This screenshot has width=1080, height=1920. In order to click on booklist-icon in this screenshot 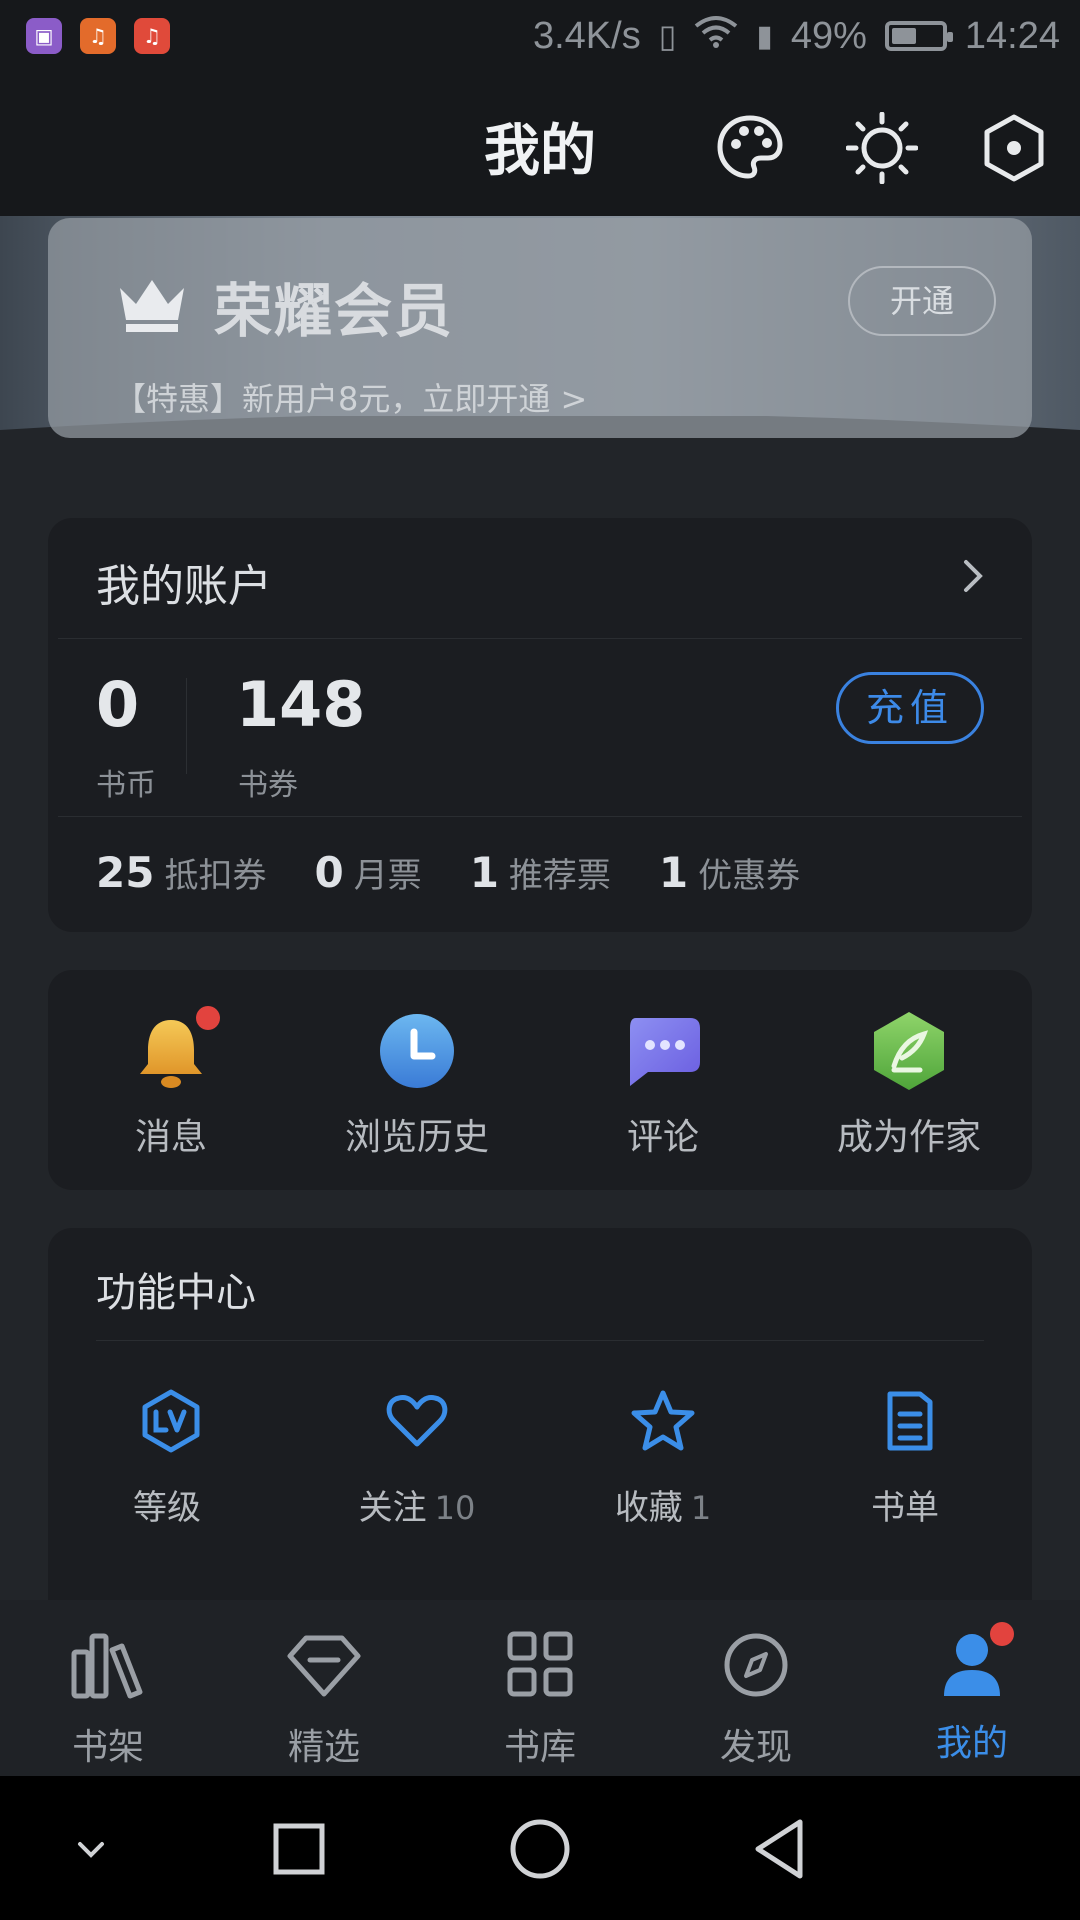, I will do `click(910, 1421)`.